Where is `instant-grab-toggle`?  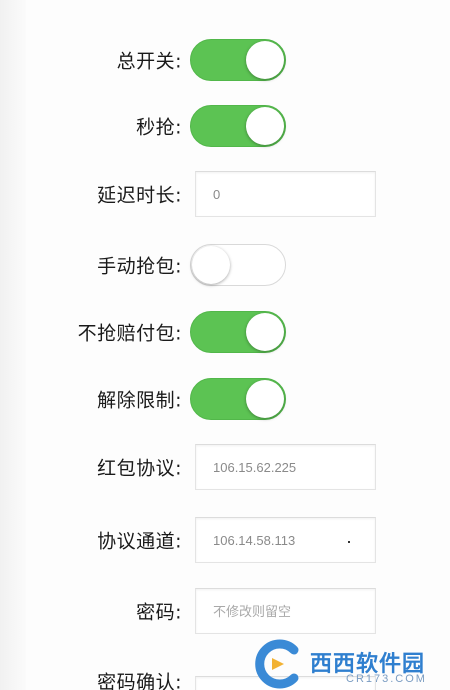 instant-grab-toggle is located at coordinates (238, 126).